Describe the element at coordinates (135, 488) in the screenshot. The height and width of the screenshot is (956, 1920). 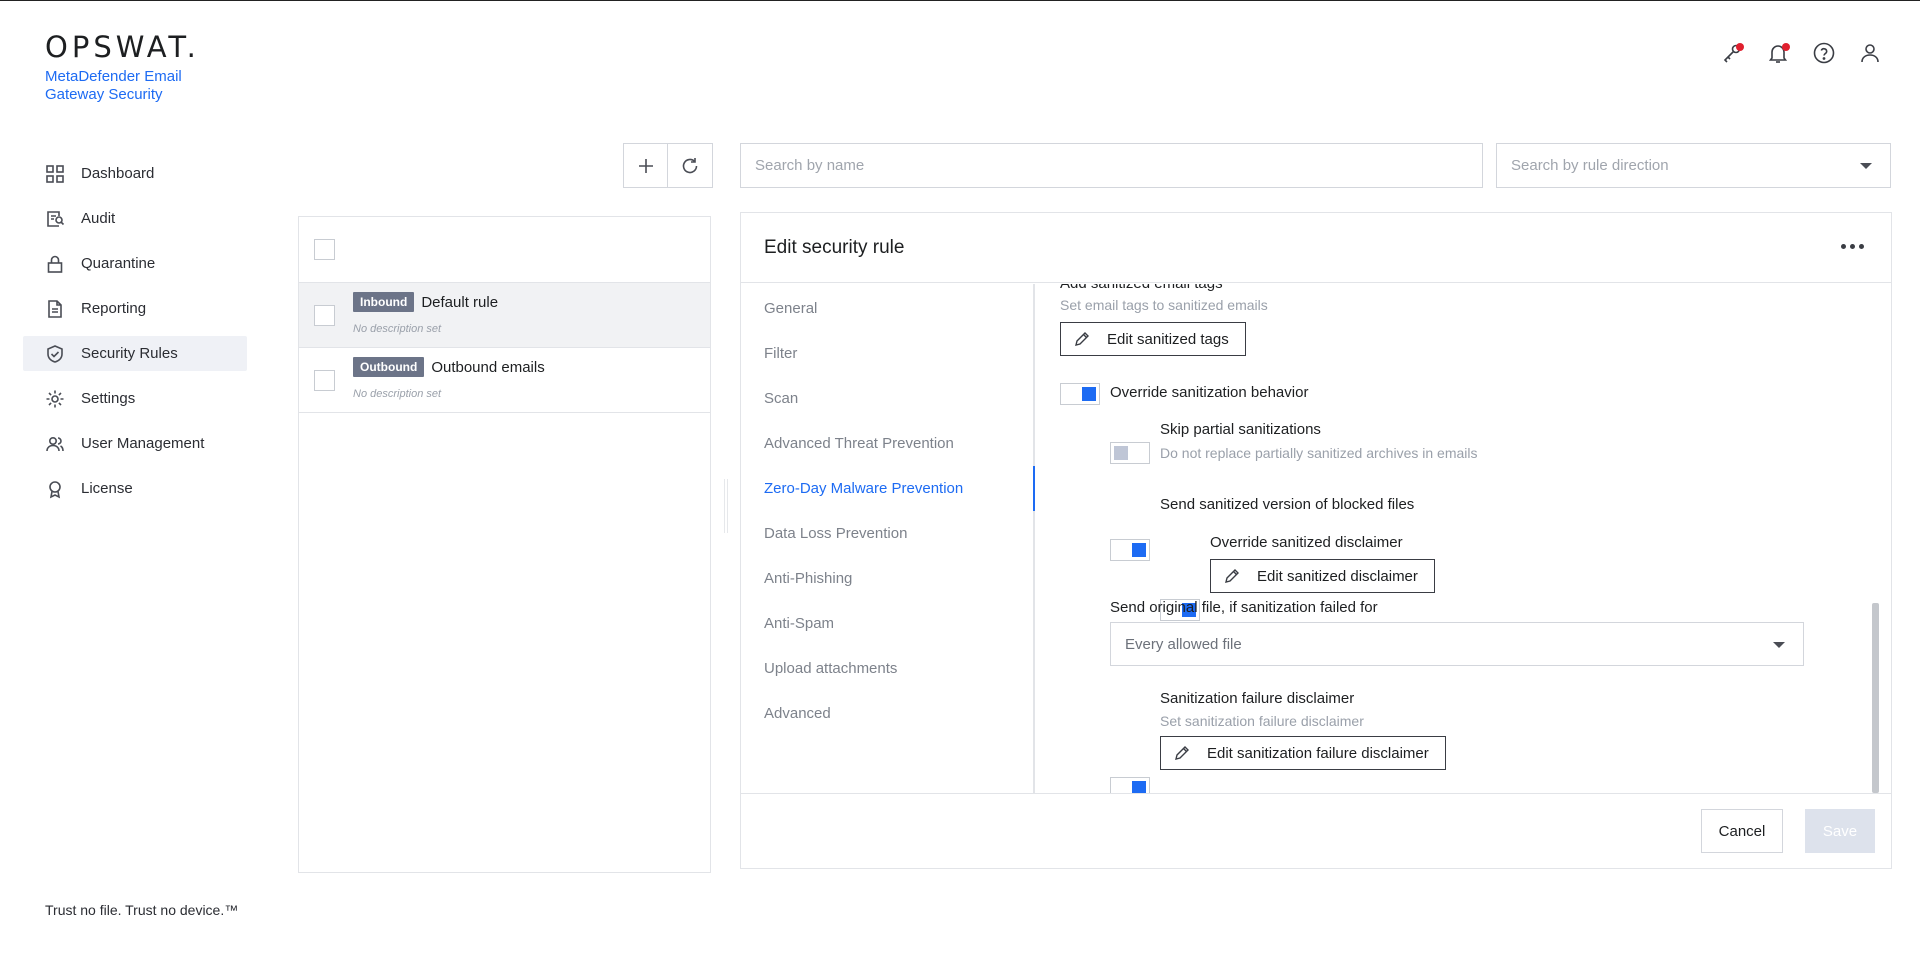
I see `sidebar-item-license: License` at that location.